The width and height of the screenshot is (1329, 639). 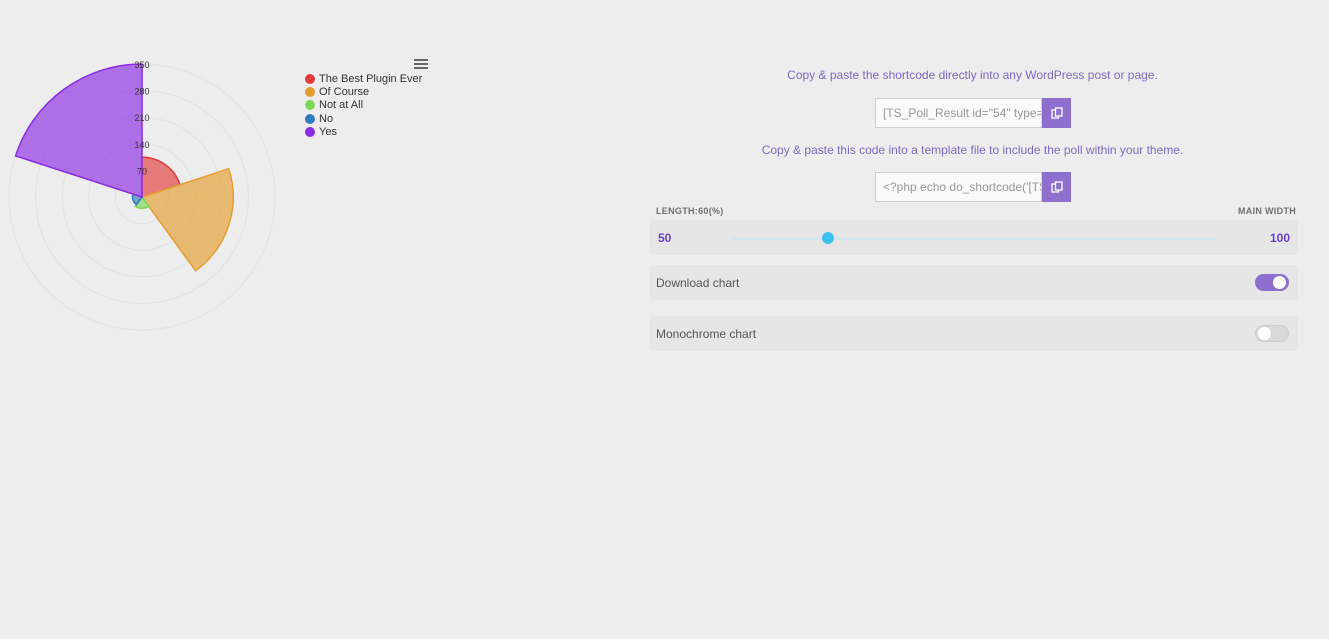 I want to click on legend-label: Of Course, so click(x=344, y=91).